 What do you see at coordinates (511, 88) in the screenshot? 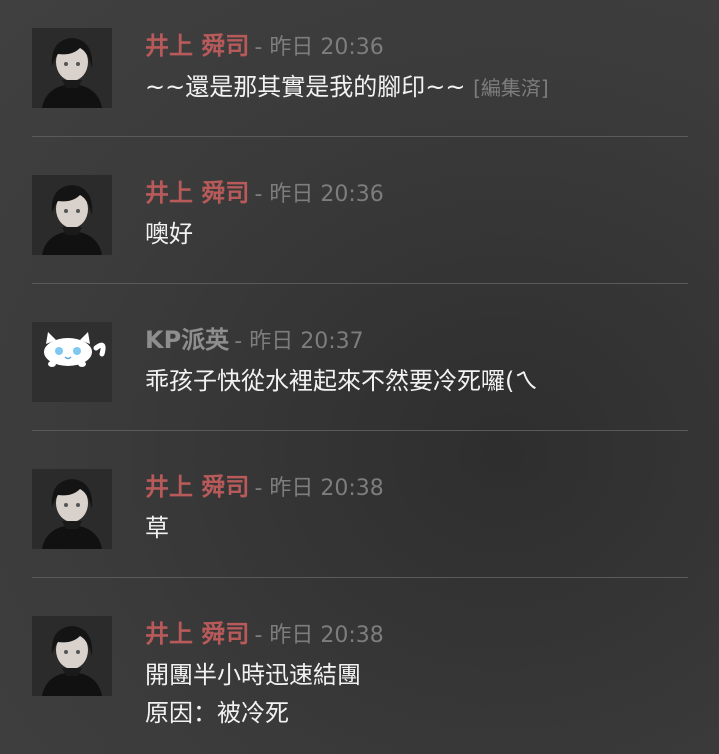
I see `edited-label: [編集済]` at bounding box center [511, 88].